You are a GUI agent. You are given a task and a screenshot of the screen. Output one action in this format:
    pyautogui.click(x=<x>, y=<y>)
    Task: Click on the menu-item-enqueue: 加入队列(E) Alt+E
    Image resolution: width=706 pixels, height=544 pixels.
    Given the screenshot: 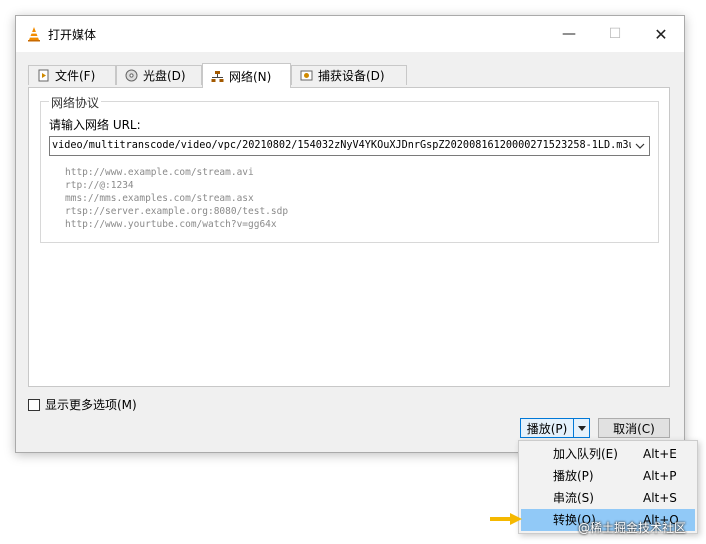 What is the action you would take?
    pyautogui.click(x=608, y=454)
    